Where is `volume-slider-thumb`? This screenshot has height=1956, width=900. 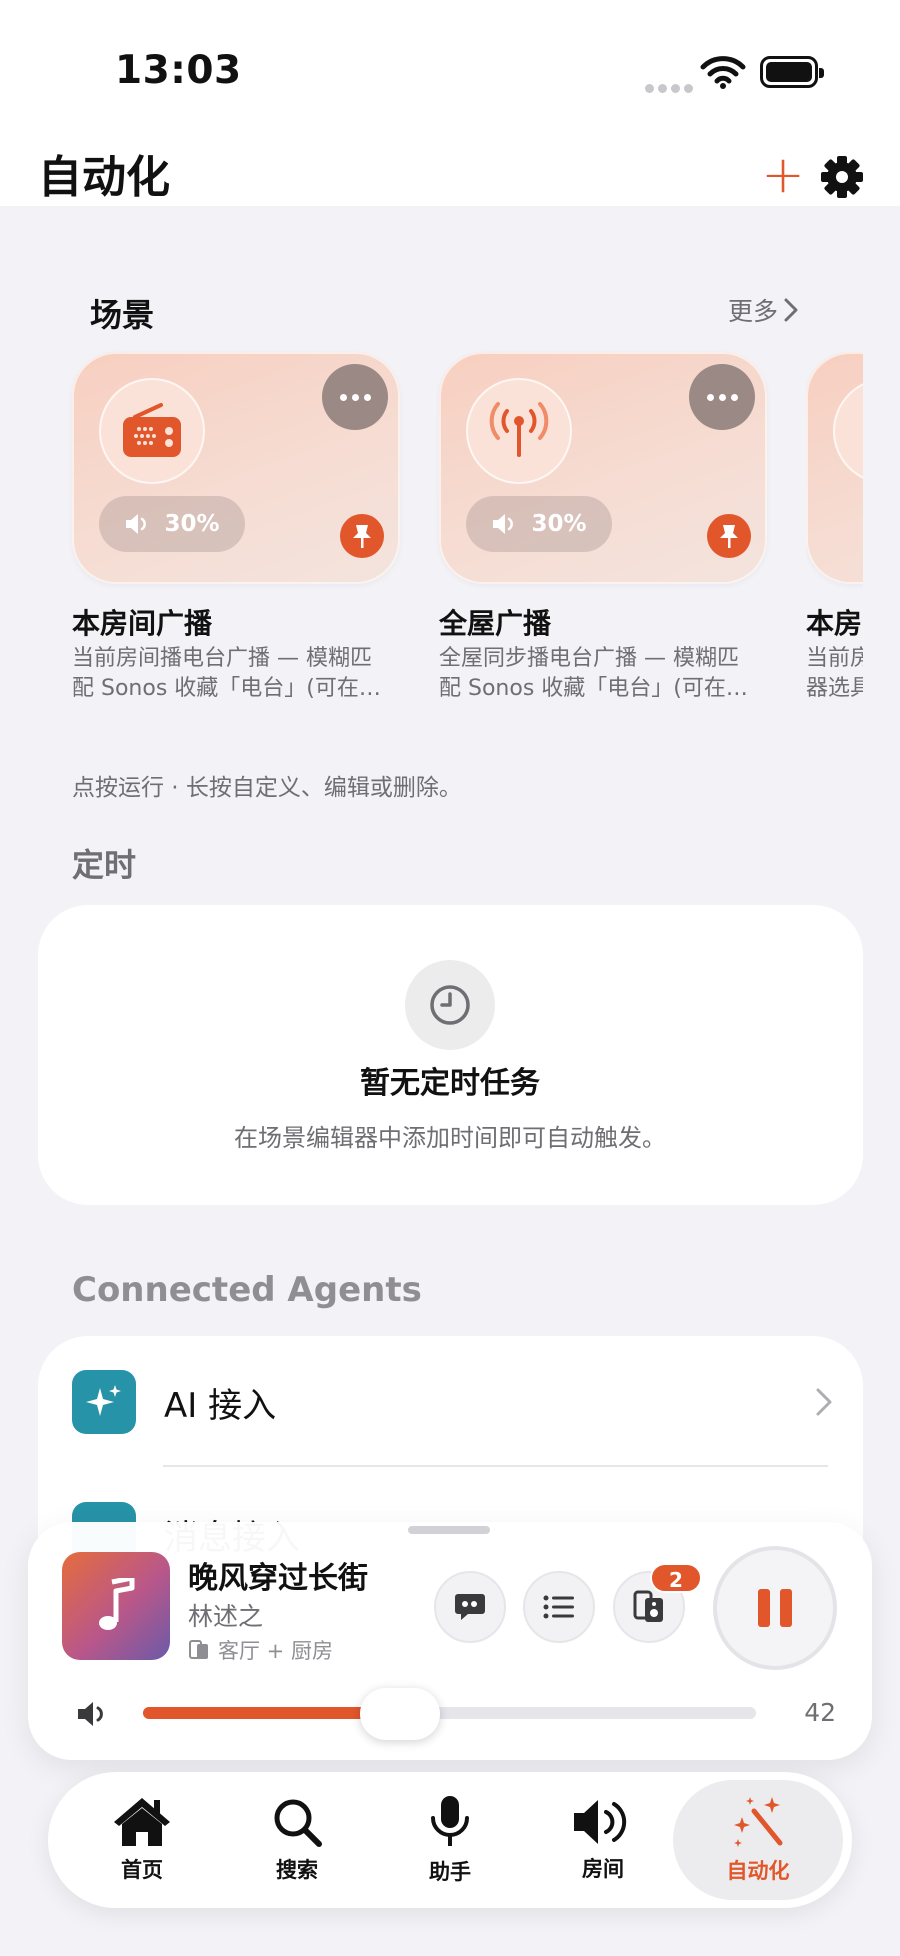 volume-slider-thumb is located at coordinates (400, 1714).